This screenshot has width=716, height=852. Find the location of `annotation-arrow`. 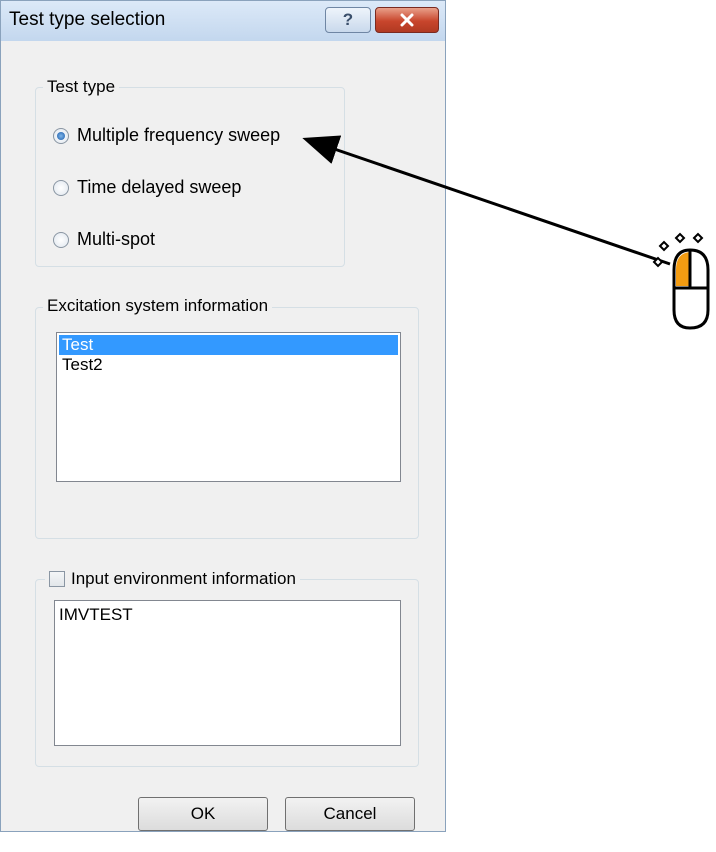

annotation-arrow is located at coordinates (486, 200).